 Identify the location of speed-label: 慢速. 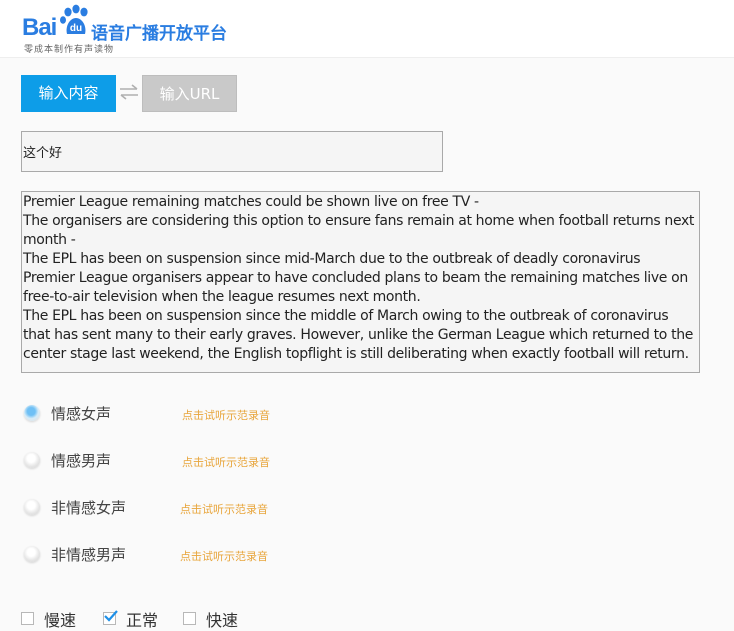
(60, 620).